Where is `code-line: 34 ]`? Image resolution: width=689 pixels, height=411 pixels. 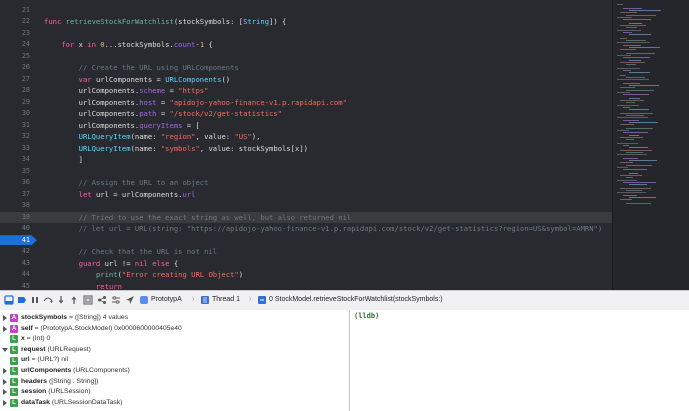 code-line: 34 ] is located at coordinates (306, 160).